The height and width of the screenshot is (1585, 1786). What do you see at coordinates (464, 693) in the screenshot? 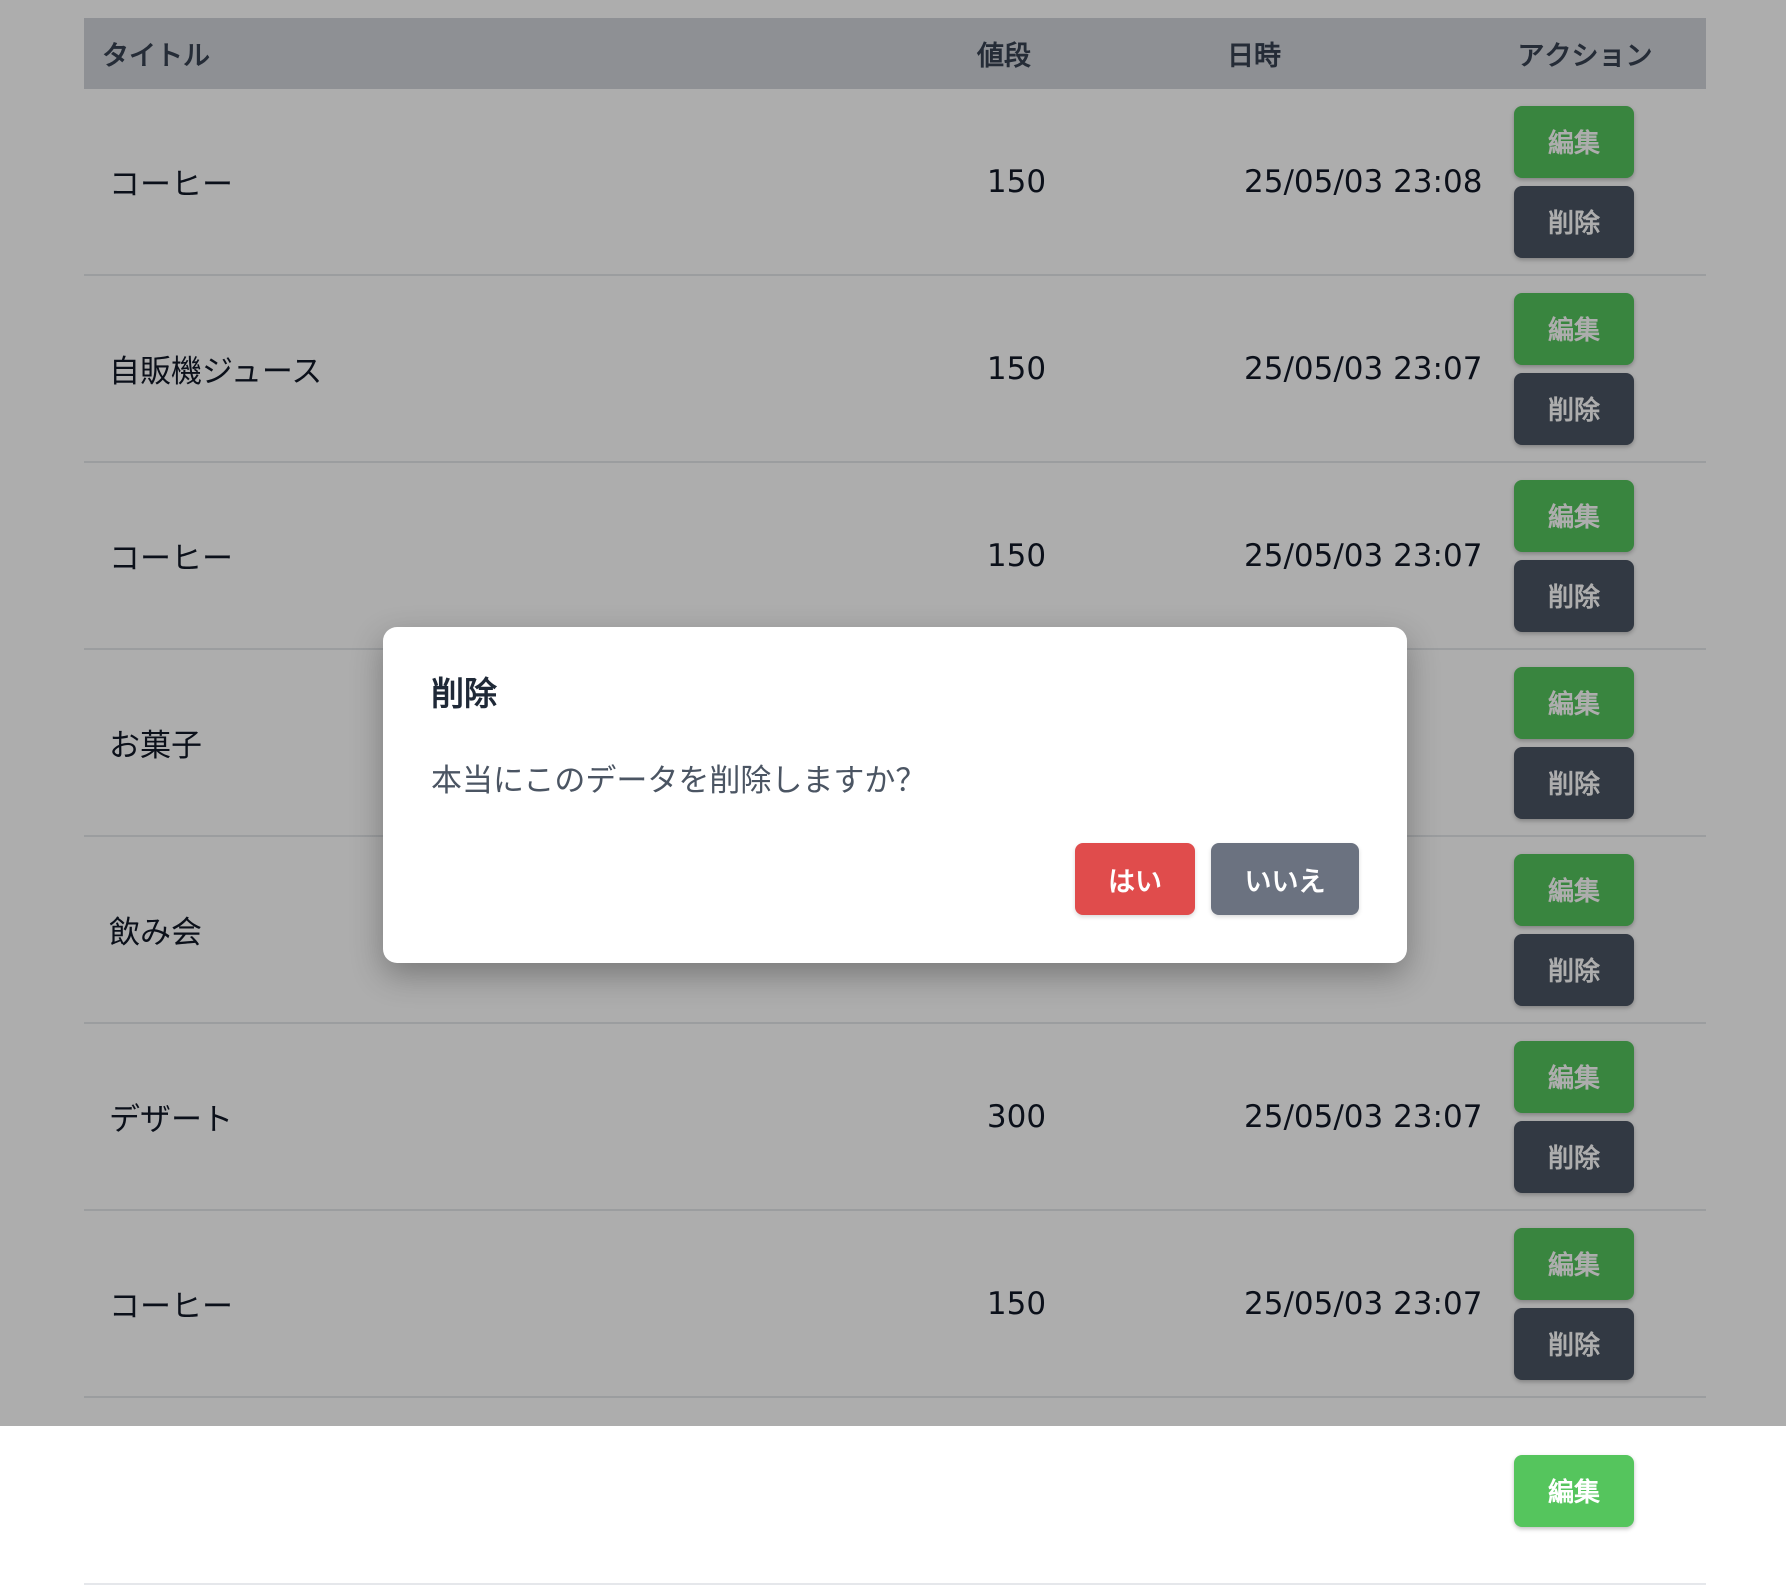
I see `dialog-title: 削除` at bounding box center [464, 693].